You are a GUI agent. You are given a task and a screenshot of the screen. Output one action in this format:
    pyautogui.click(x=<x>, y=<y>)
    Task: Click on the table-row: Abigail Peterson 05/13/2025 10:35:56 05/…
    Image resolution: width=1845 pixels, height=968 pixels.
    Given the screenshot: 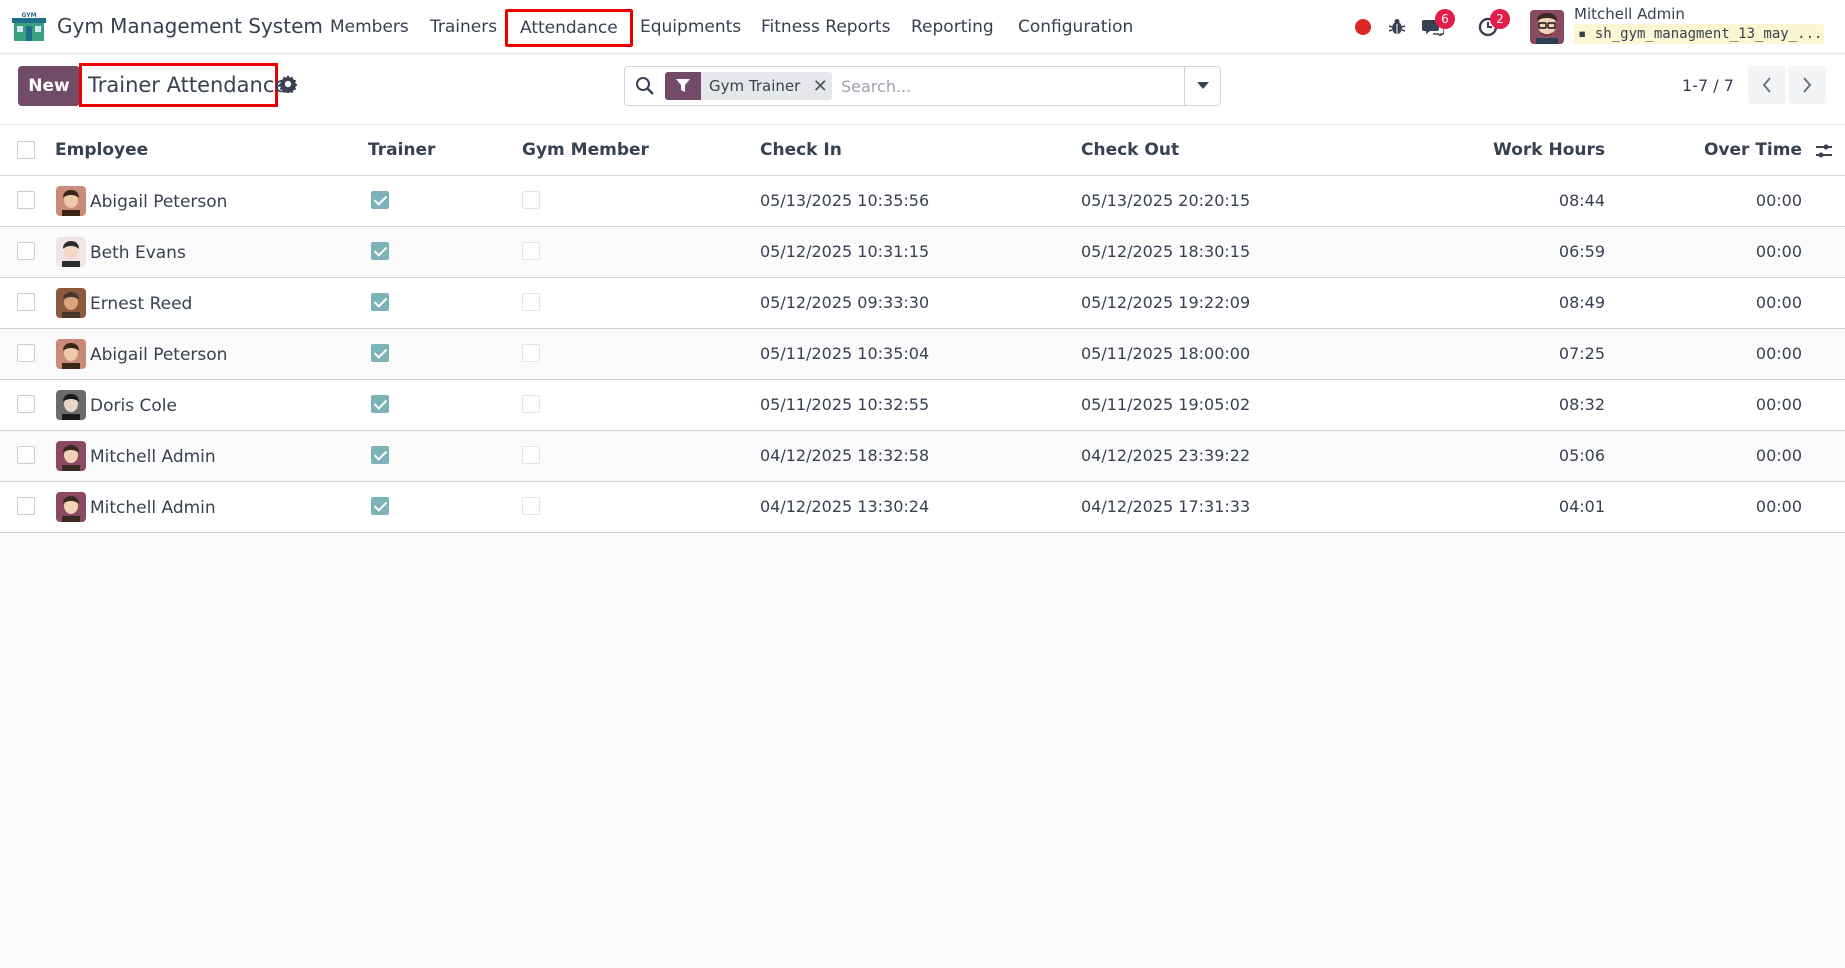 What is the action you would take?
    pyautogui.click(x=922, y=201)
    